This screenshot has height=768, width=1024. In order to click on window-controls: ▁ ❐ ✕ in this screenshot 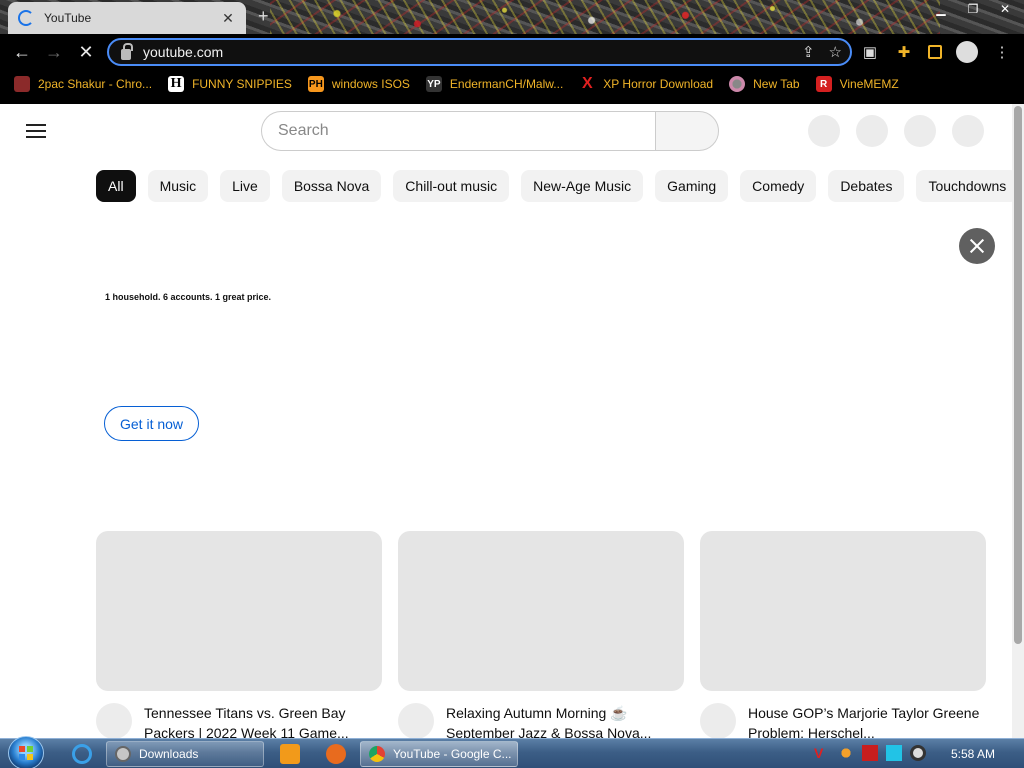, I will do `click(973, 9)`.